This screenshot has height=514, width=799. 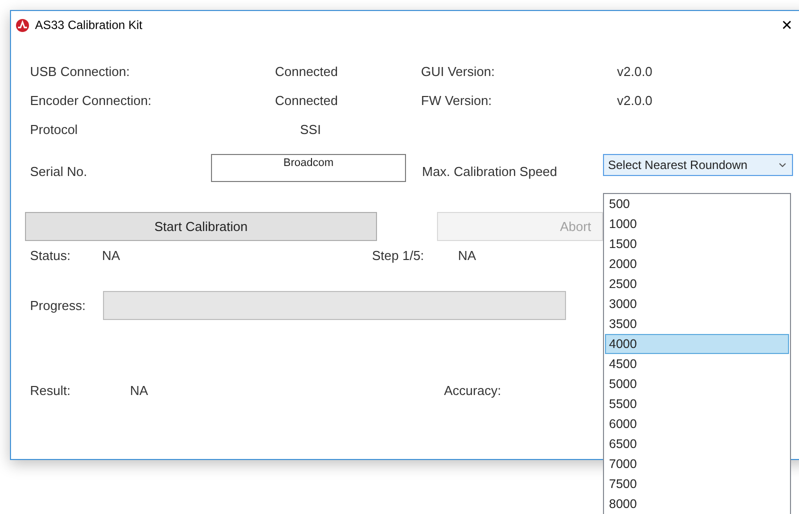 What do you see at coordinates (22, 25) in the screenshot?
I see `app-logo-icon` at bounding box center [22, 25].